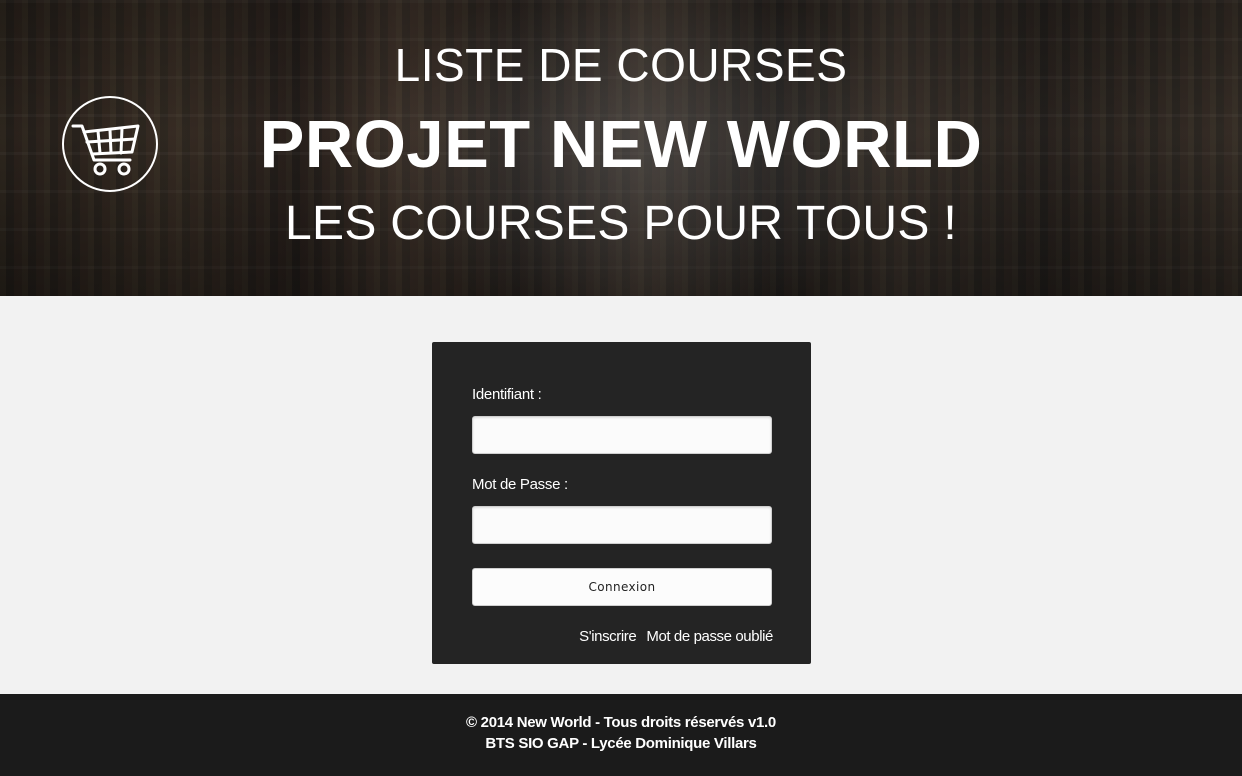  Describe the element at coordinates (621, 144) in the screenshot. I see `hero-title: PROJET NEW WORLD` at that location.